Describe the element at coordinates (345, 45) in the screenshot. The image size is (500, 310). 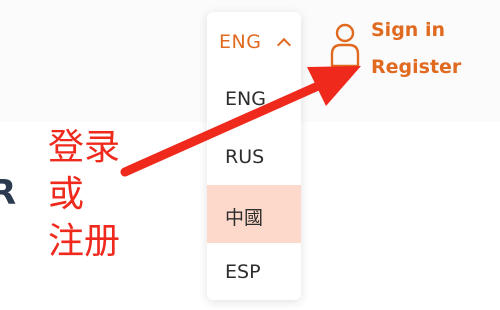
I see `user-icon` at that location.